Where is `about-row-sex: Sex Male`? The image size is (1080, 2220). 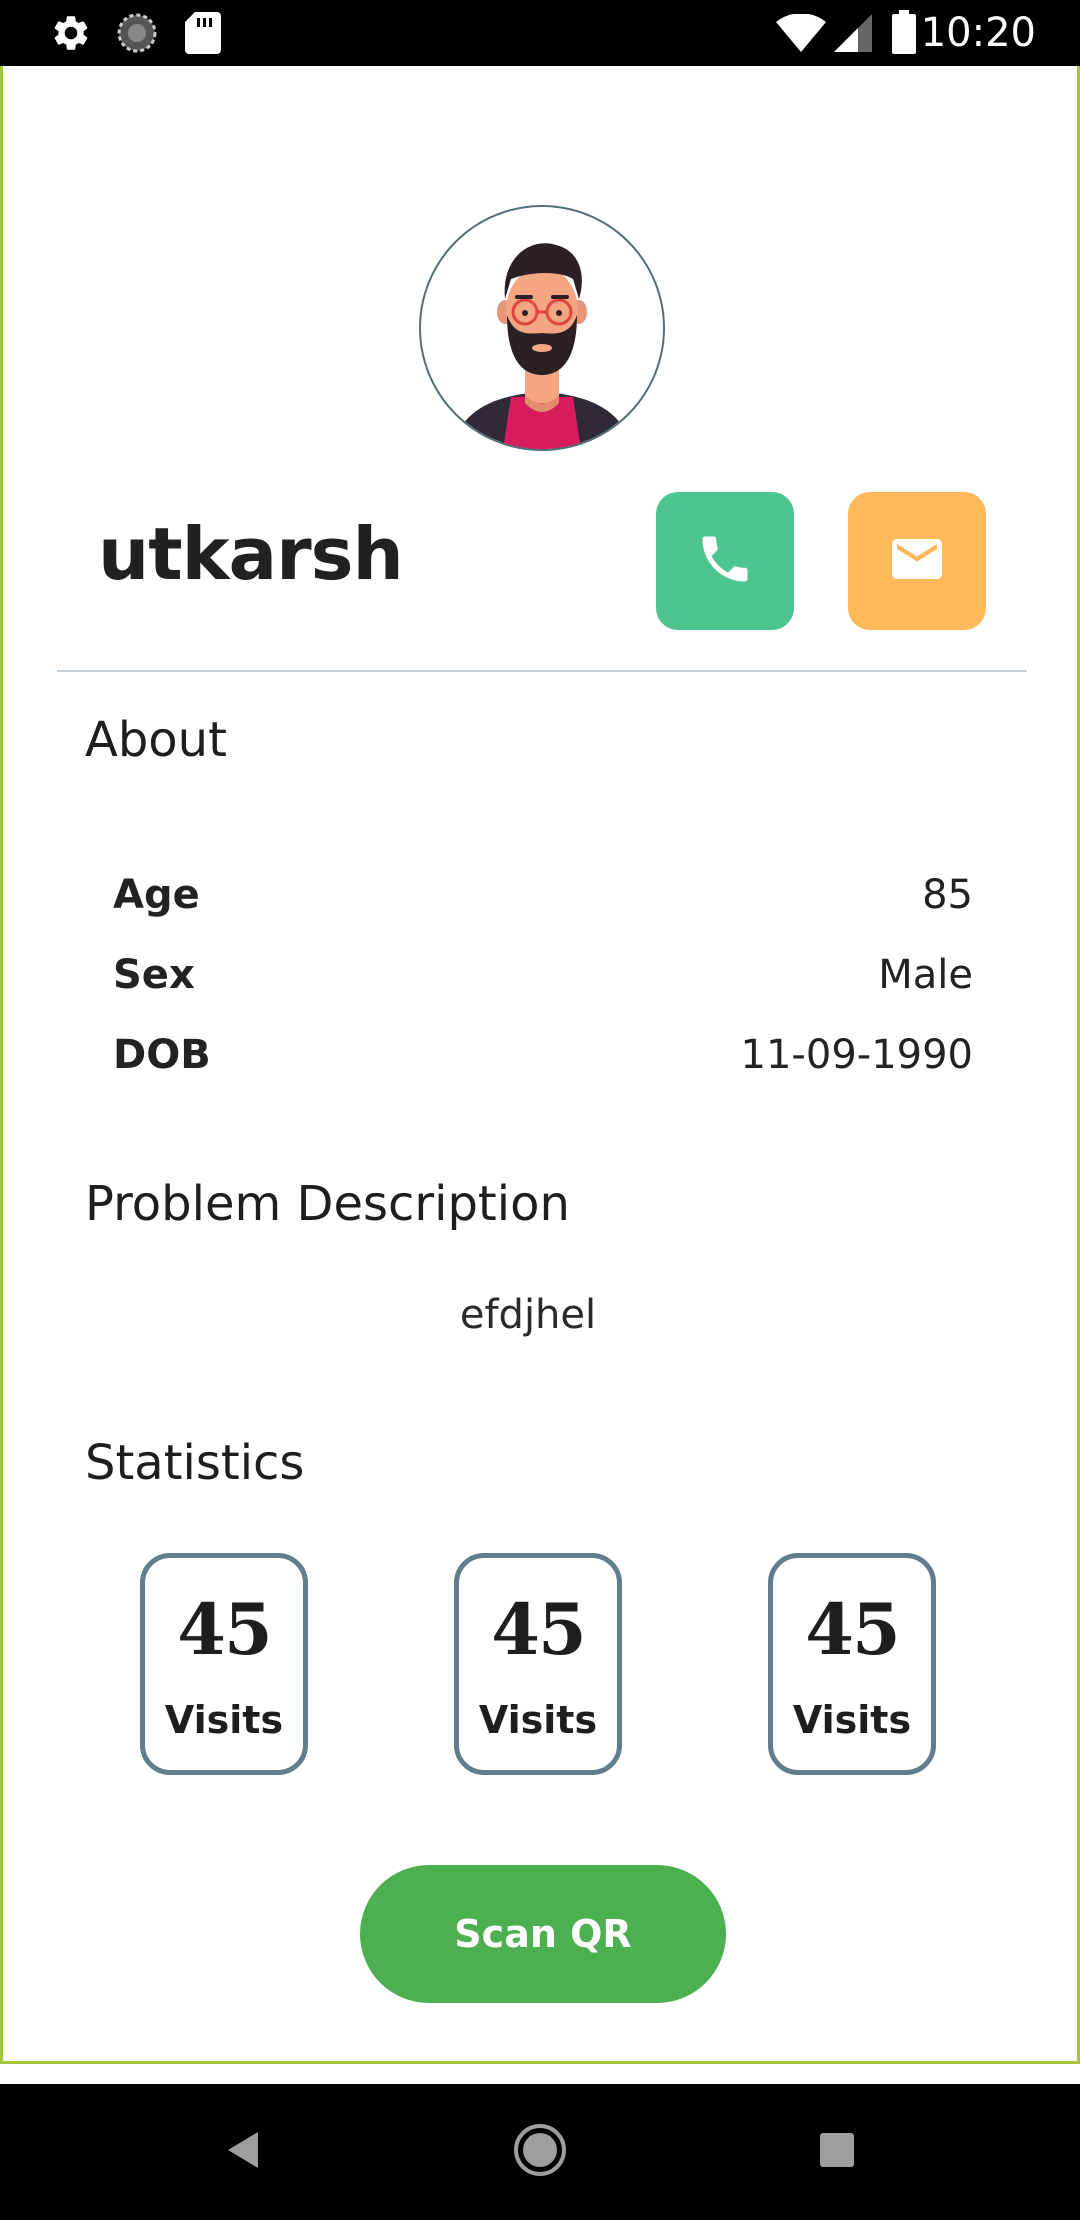 about-row-sex: Sex Male is located at coordinates (543, 982).